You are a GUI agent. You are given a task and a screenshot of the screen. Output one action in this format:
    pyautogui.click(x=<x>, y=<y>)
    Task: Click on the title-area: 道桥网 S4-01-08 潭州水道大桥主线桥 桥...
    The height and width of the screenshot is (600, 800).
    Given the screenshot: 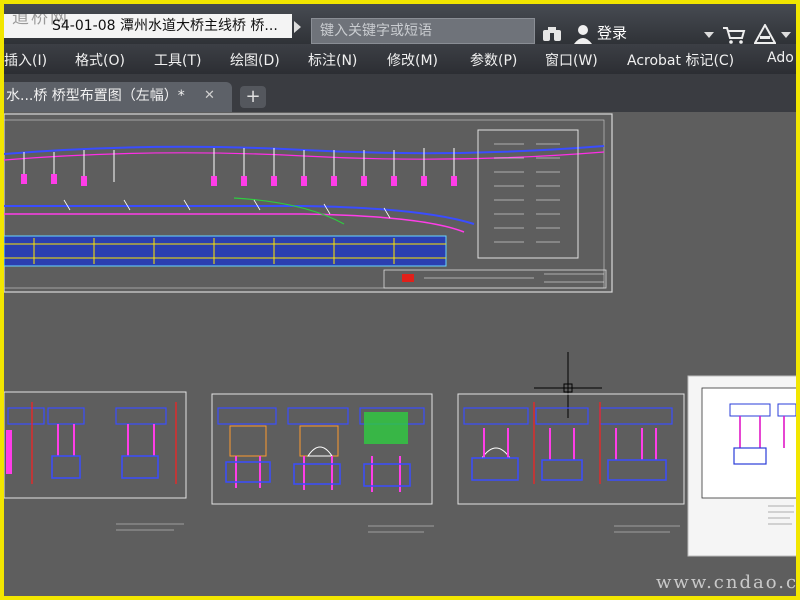 What is the action you would take?
    pyautogui.click(x=148, y=26)
    